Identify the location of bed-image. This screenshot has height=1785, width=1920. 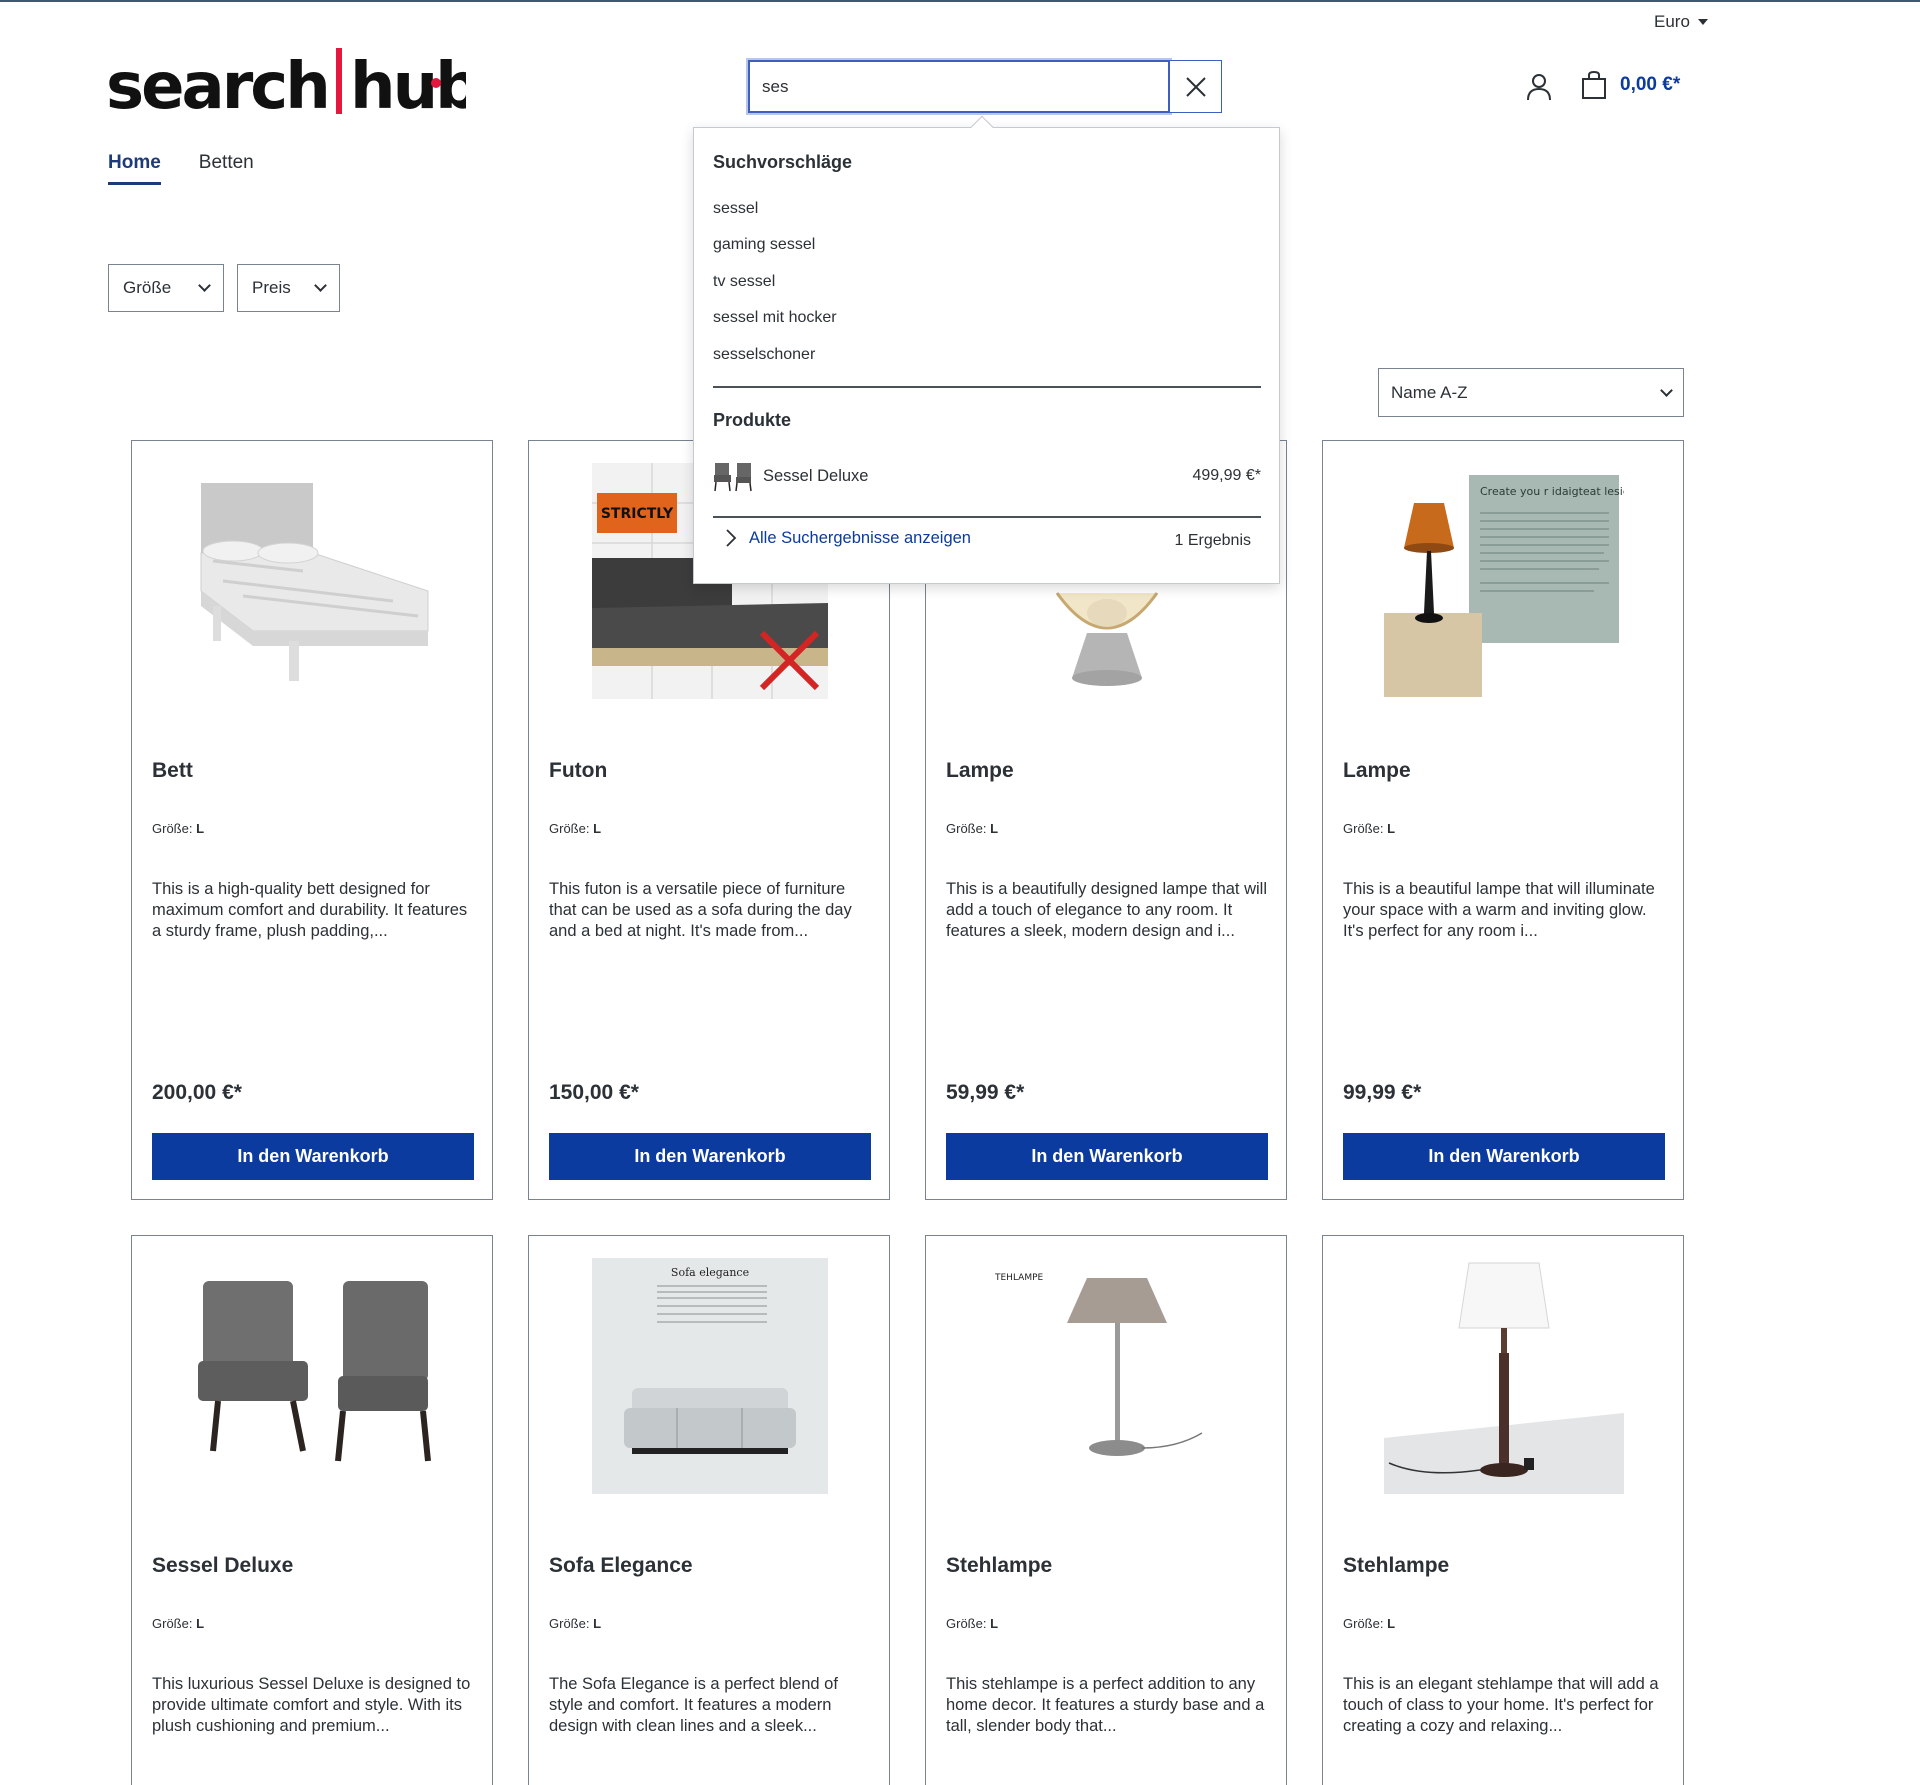
(312, 581).